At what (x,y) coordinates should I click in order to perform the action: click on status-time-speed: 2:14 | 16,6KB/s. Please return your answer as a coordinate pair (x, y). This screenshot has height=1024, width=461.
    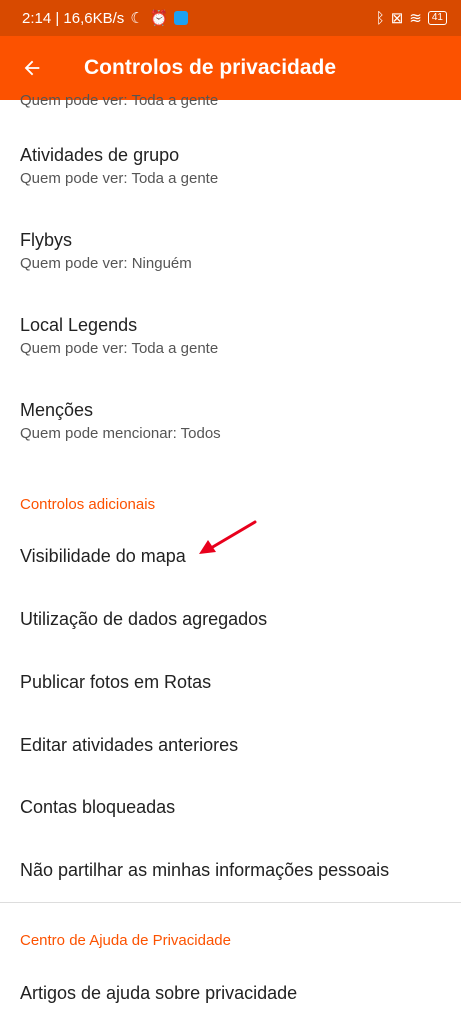
    Looking at the image, I should click on (73, 18).